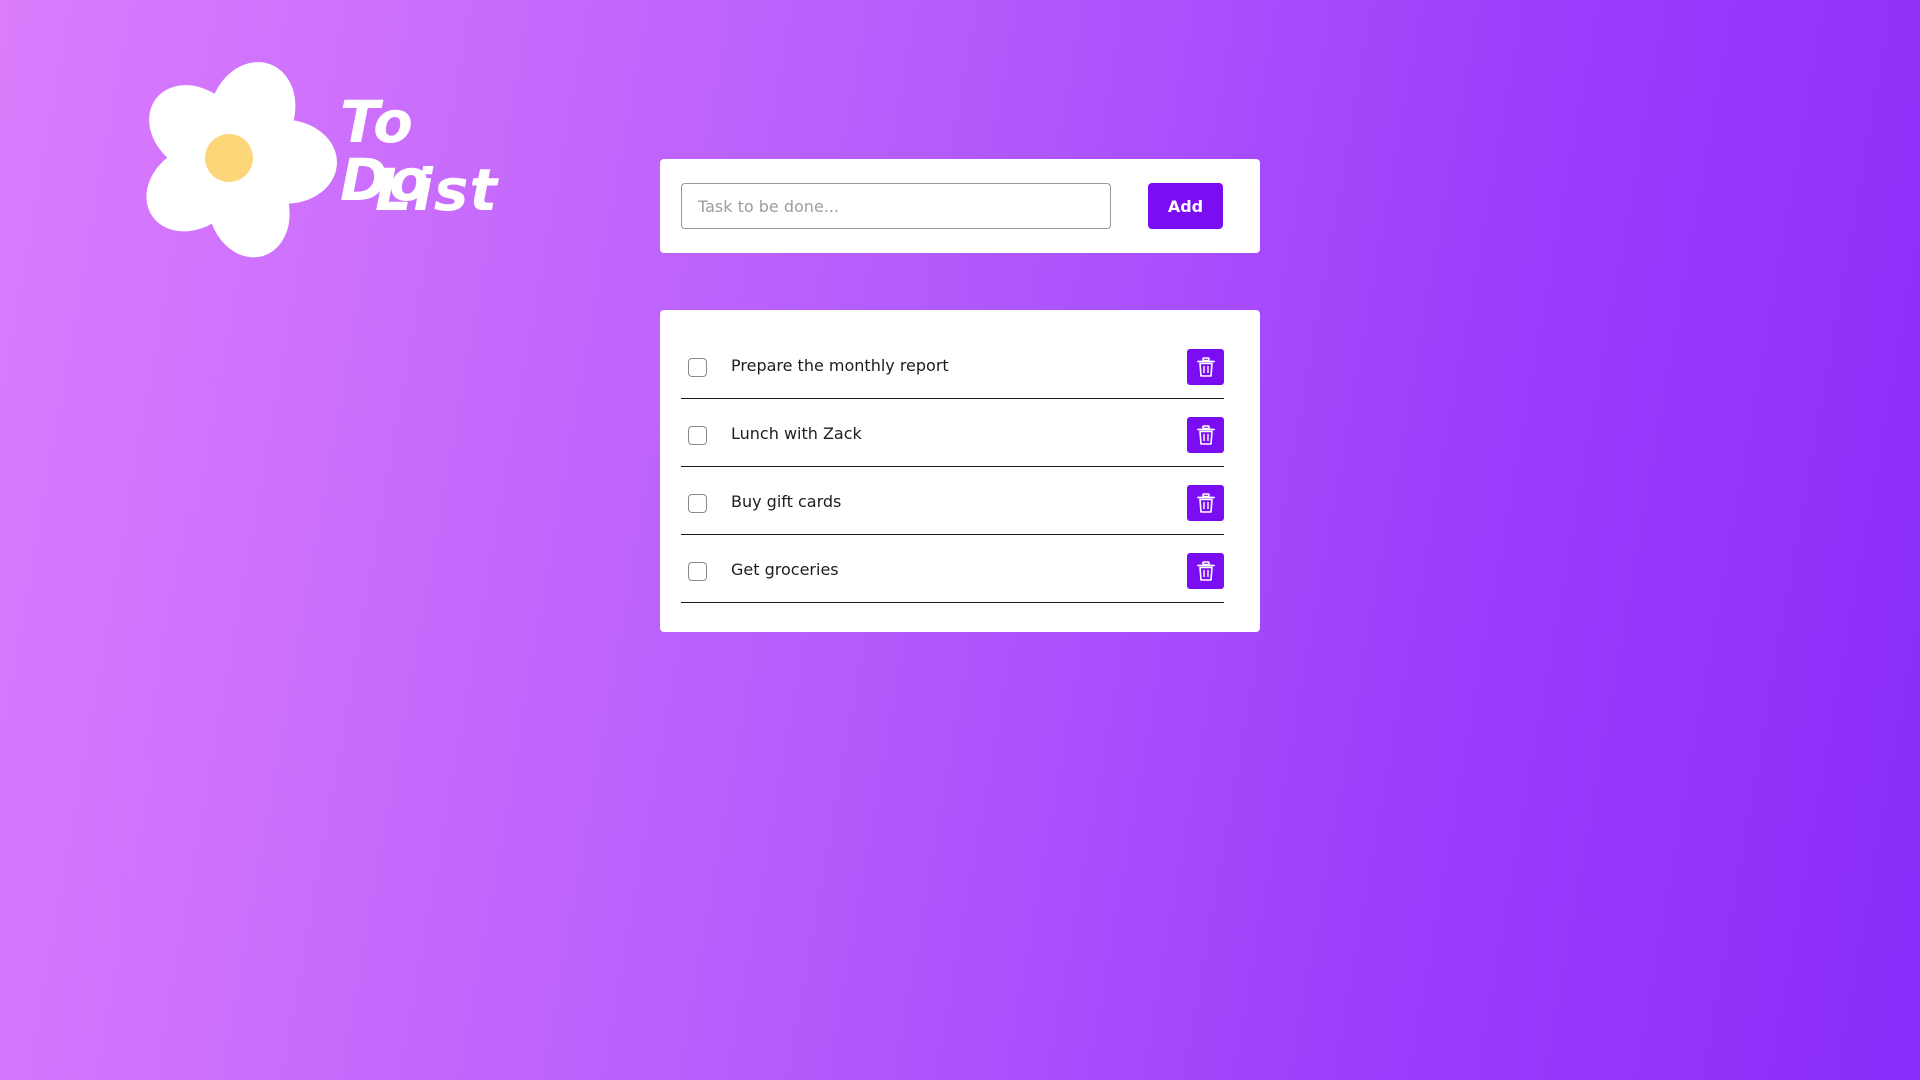 This screenshot has width=1920, height=1080. I want to click on task-input, so click(896, 206).